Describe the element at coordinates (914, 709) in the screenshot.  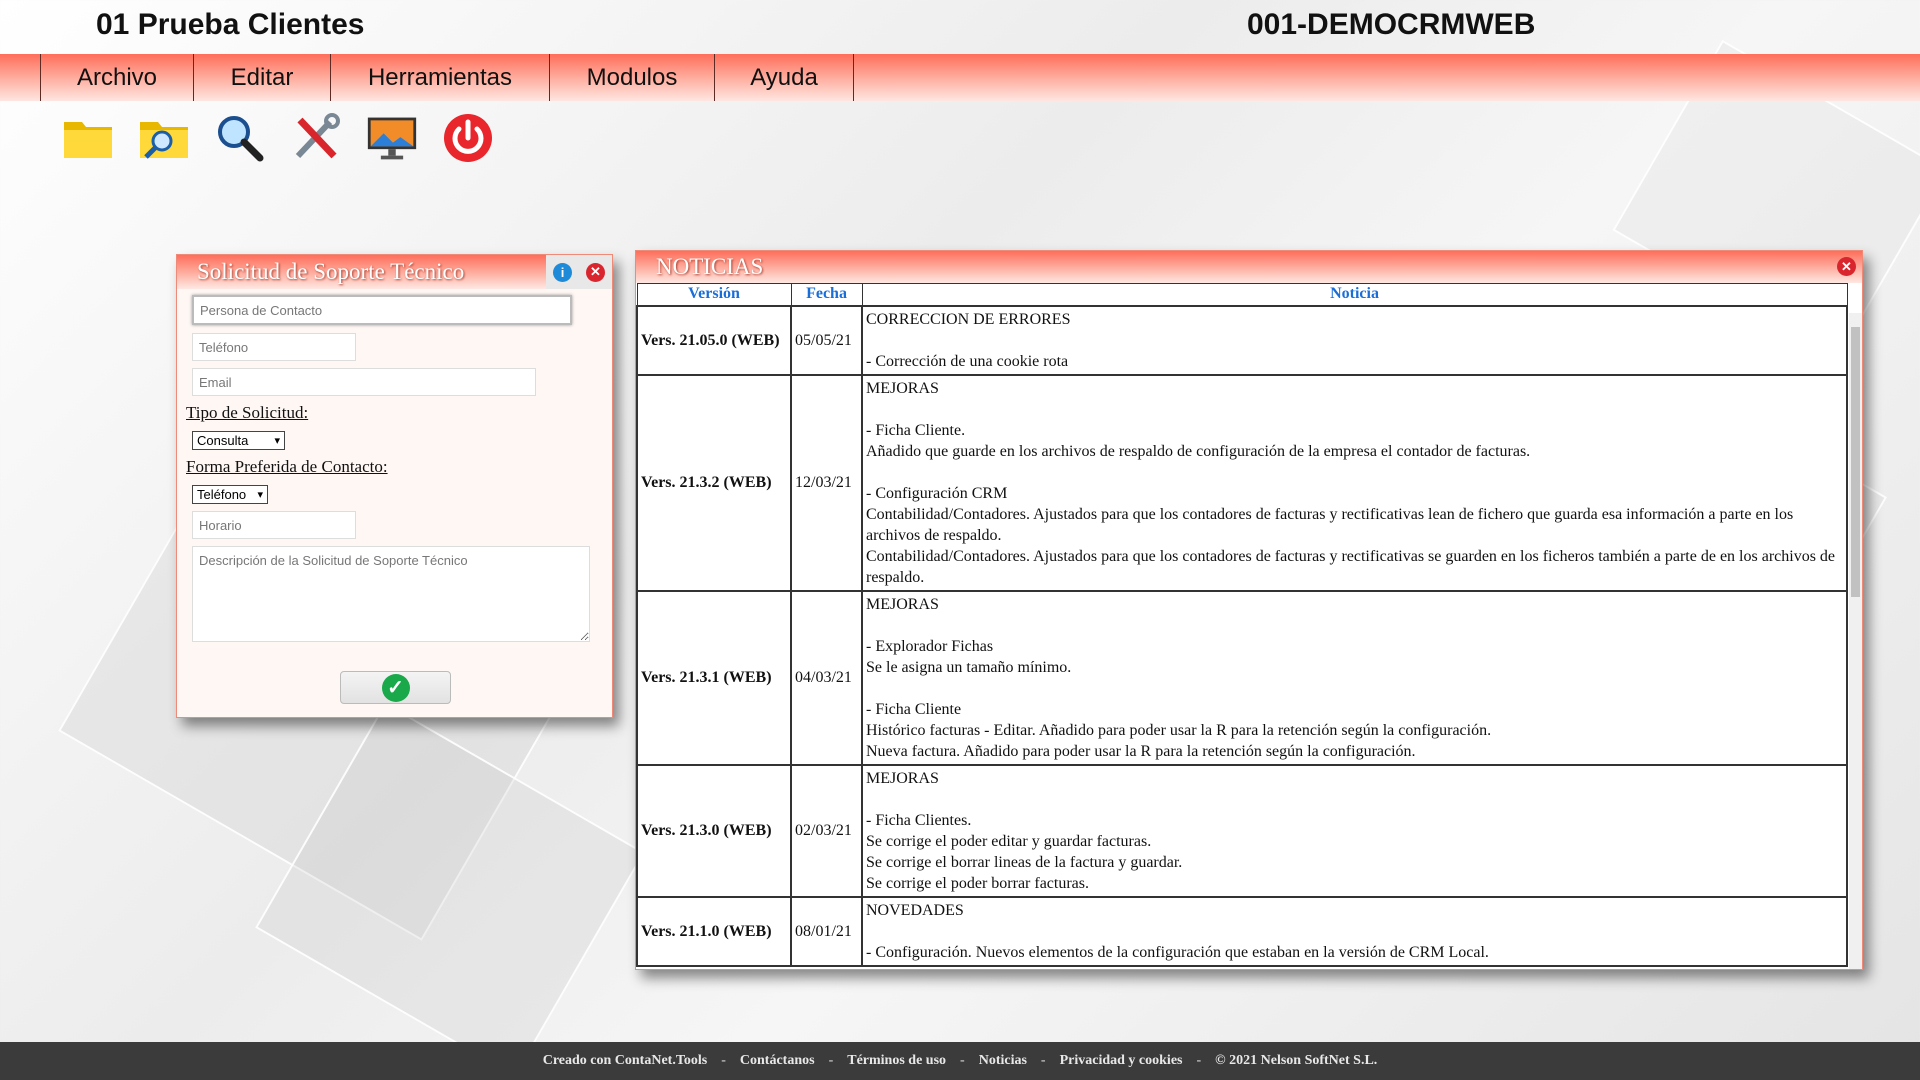
I see `news-line: - Ficha Cliente` at that location.